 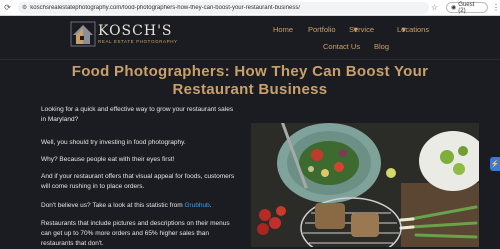 What do you see at coordinates (72, 243) in the screenshot?
I see `paragraph-6-line-3: restaurants that don't.` at bounding box center [72, 243].